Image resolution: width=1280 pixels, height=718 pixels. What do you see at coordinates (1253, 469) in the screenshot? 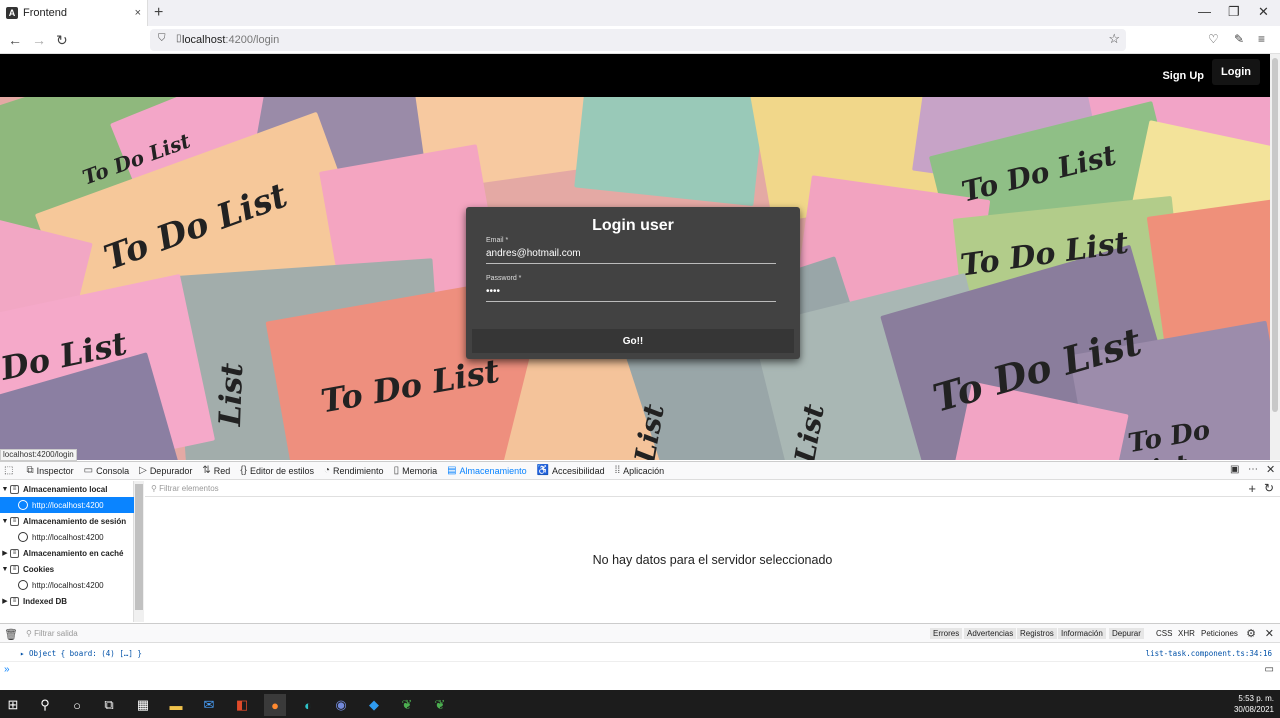
I see `devtools-menu-icon: ⋯` at bounding box center [1253, 469].